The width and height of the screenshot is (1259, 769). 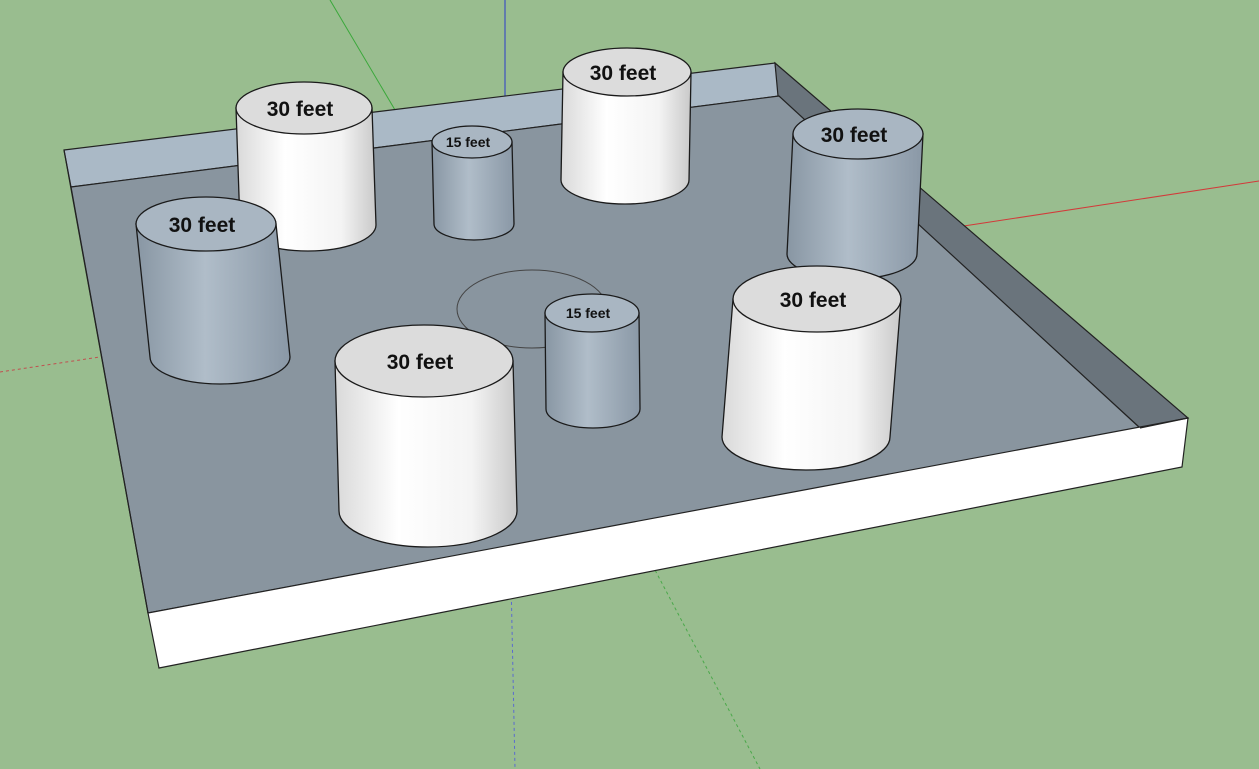 I want to click on pillar-7: 30 feet, so click(x=811, y=368).